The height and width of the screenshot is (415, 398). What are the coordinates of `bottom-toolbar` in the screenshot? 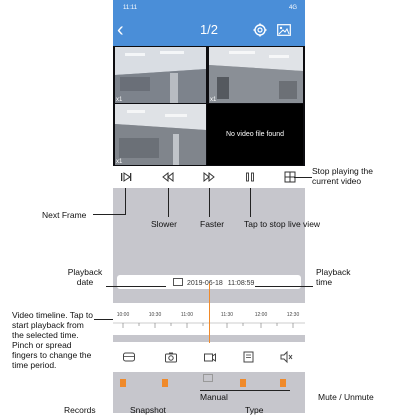 It's located at (209, 357).